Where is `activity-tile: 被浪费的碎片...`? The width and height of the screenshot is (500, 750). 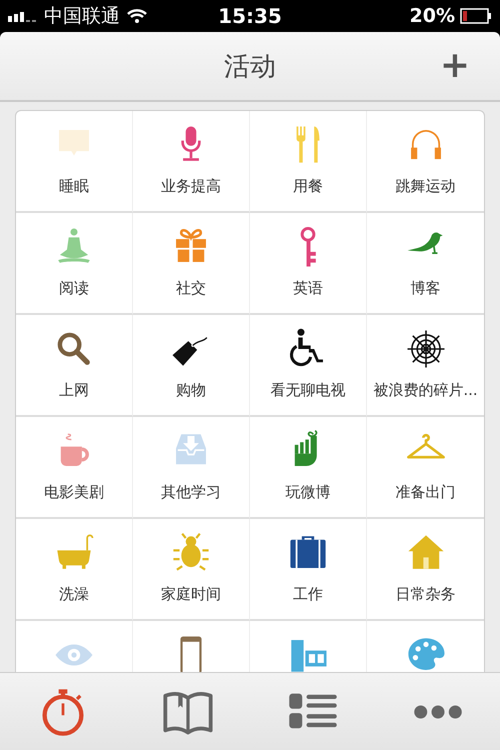 activity-tile: 被浪费的碎片... is located at coordinates (425, 366).